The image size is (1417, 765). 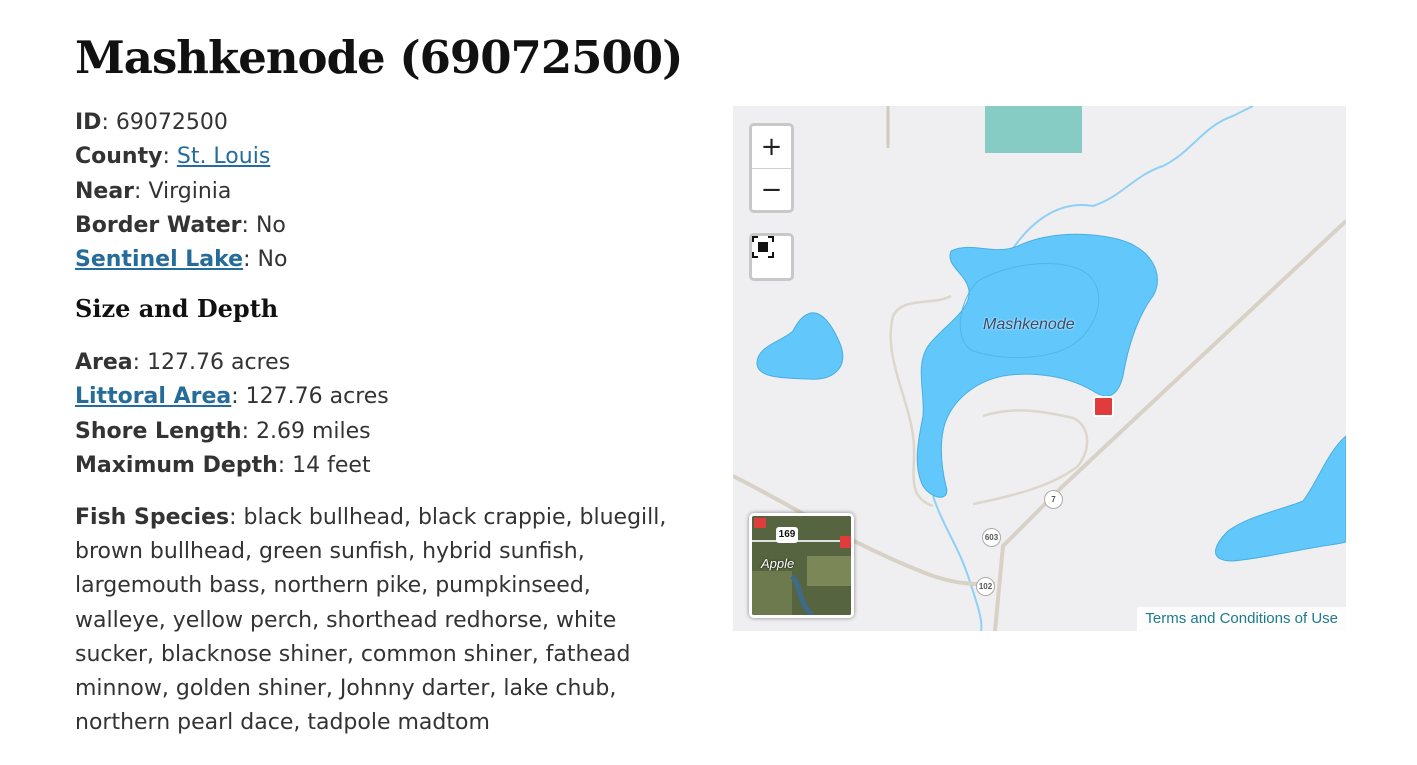 What do you see at coordinates (771, 147) in the screenshot?
I see `zoom-in-button: +` at bounding box center [771, 147].